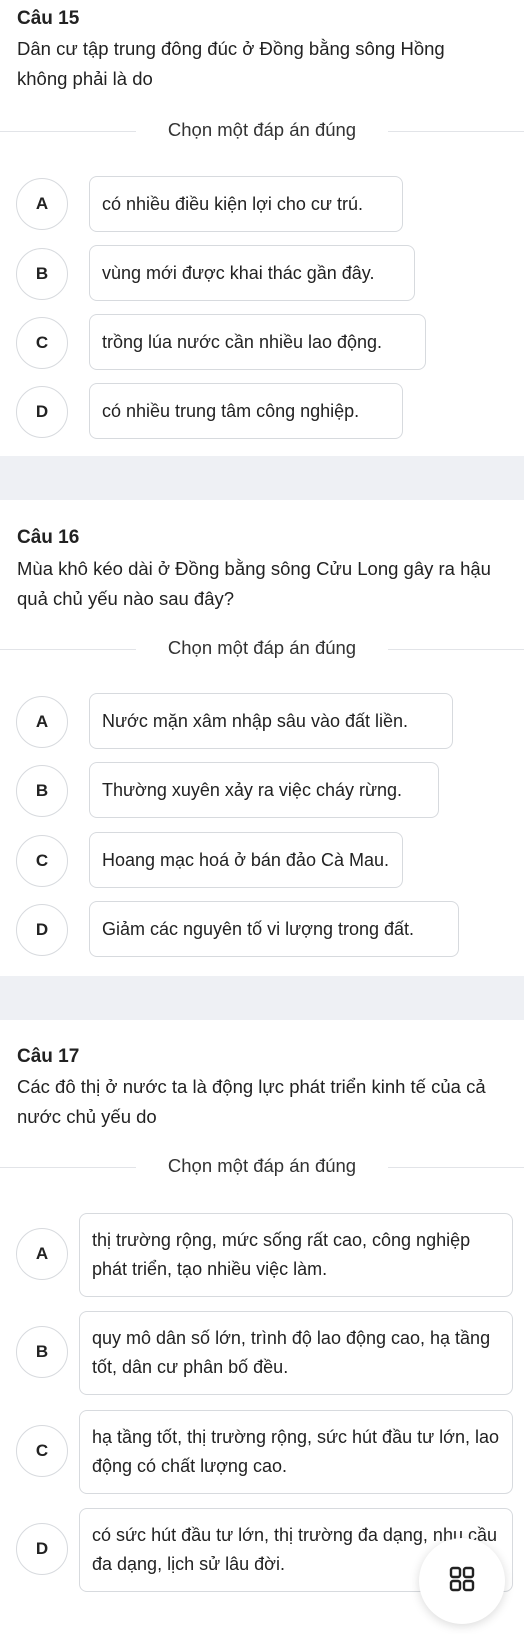 The height and width of the screenshot is (1634, 524). What do you see at coordinates (48, 1056) in the screenshot?
I see `question-number: Câu 17` at bounding box center [48, 1056].